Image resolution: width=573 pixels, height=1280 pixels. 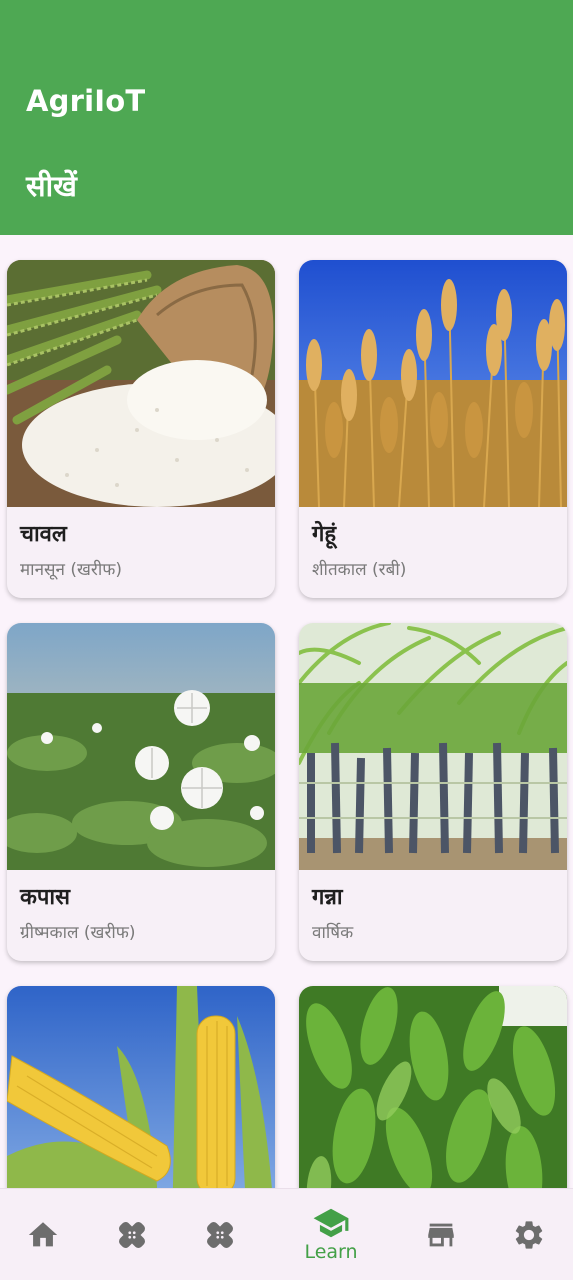 What do you see at coordinates (141, 746) in the screenshot?
I see `cotton-photo` at bounding box center [141, 746].